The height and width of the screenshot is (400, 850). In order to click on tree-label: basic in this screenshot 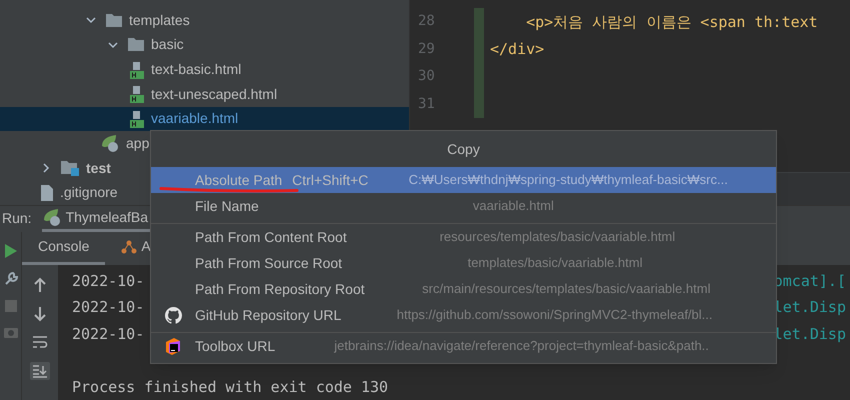, I will do `click(167, 44)`.